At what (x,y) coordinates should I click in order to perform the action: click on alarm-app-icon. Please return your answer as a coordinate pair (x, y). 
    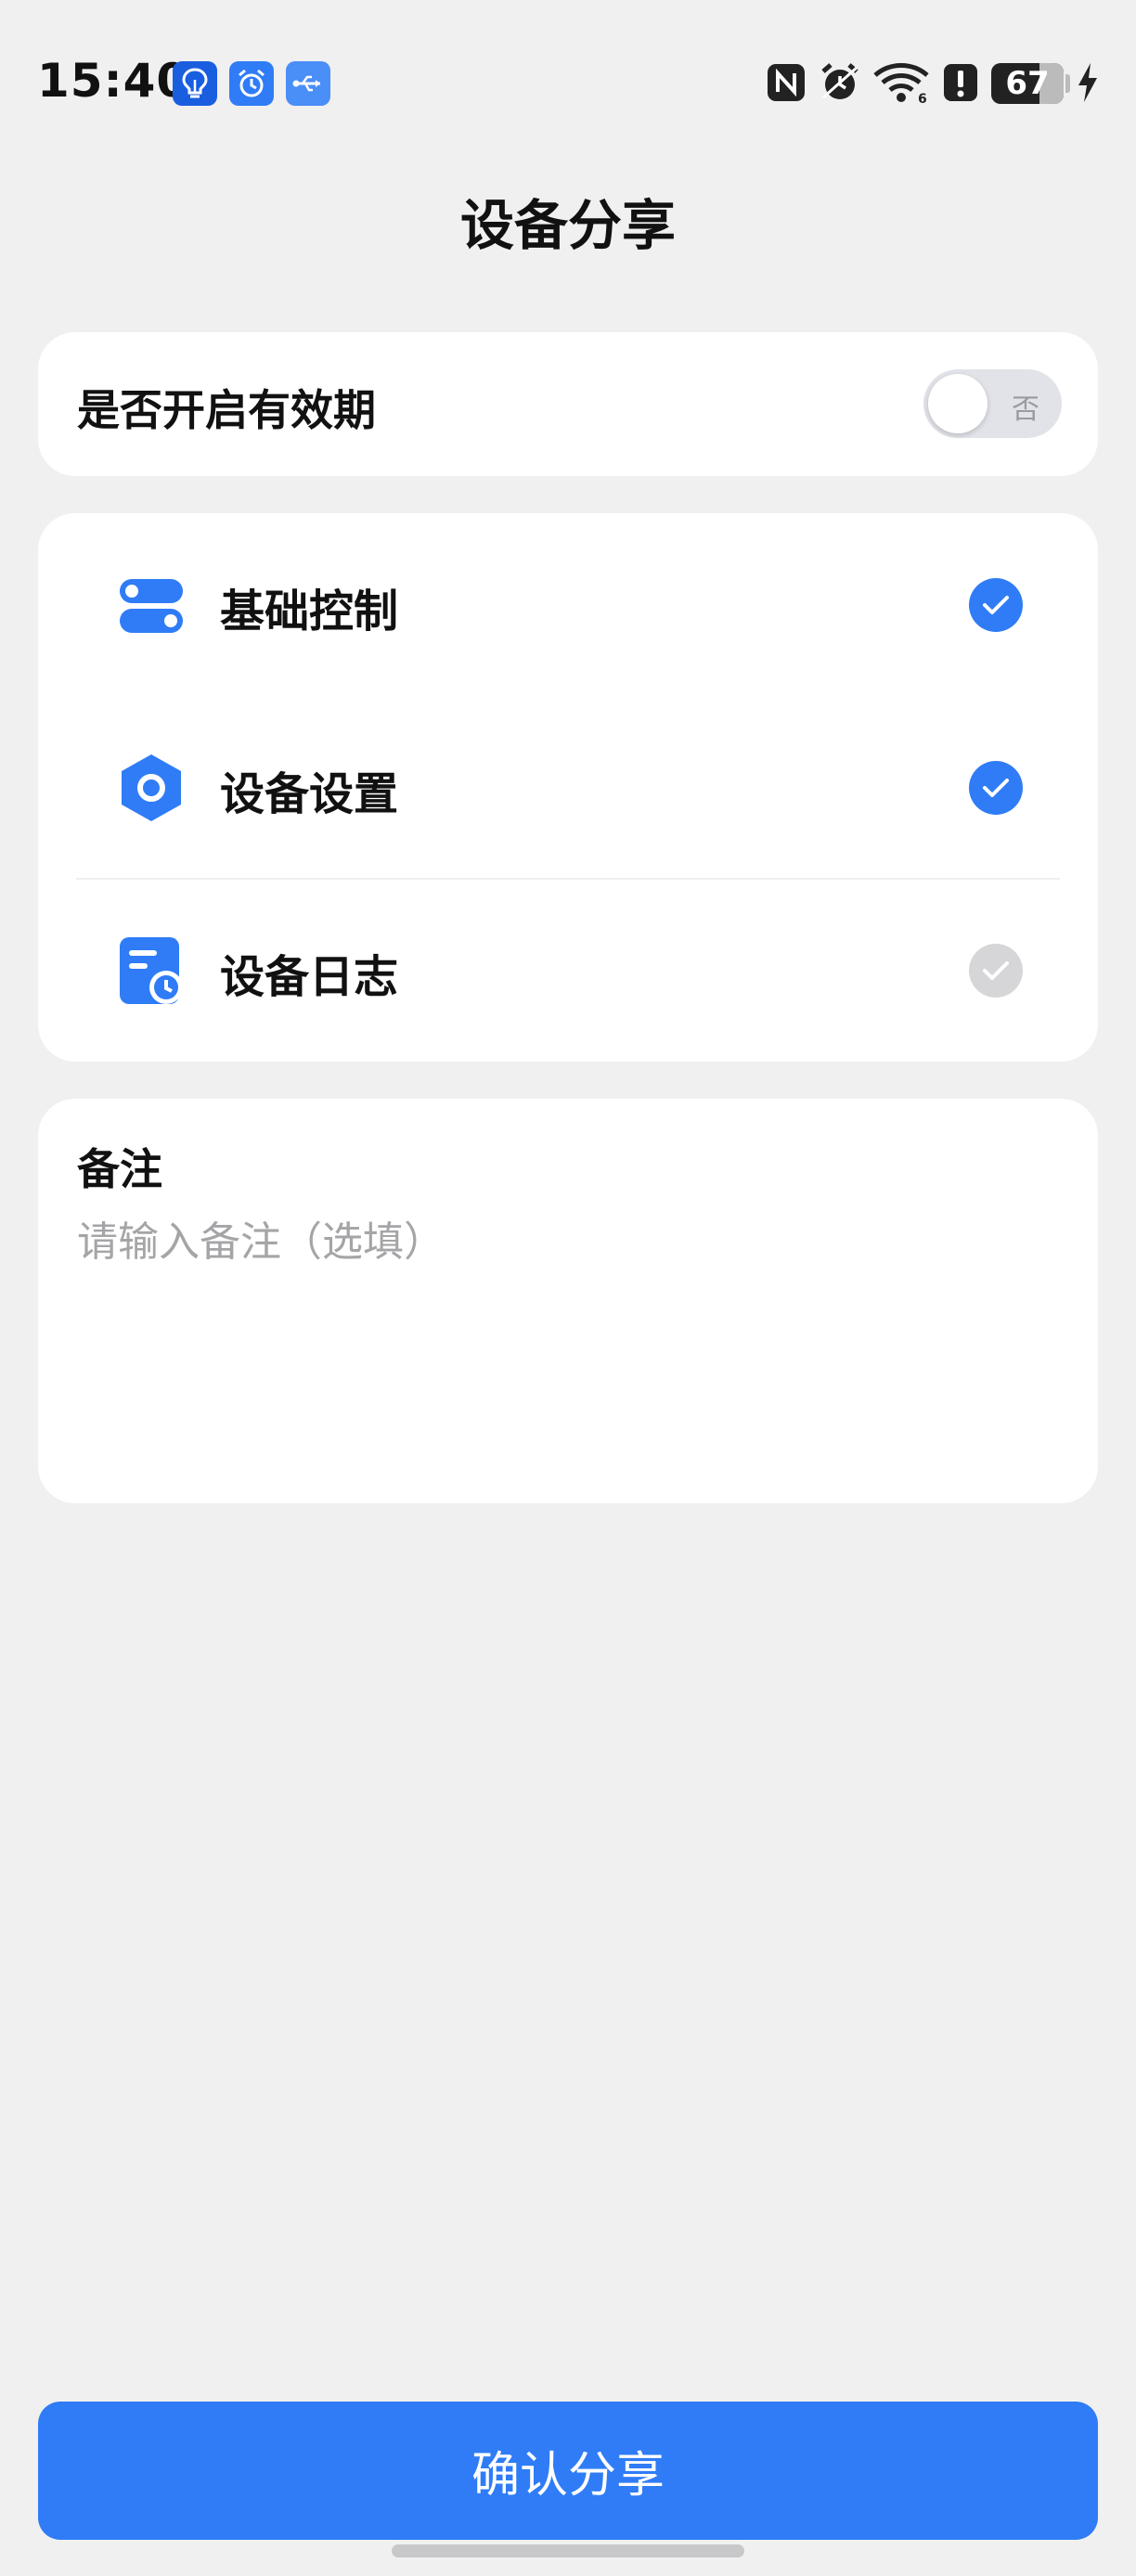
    Looking at the image, I should click on (251, 84).